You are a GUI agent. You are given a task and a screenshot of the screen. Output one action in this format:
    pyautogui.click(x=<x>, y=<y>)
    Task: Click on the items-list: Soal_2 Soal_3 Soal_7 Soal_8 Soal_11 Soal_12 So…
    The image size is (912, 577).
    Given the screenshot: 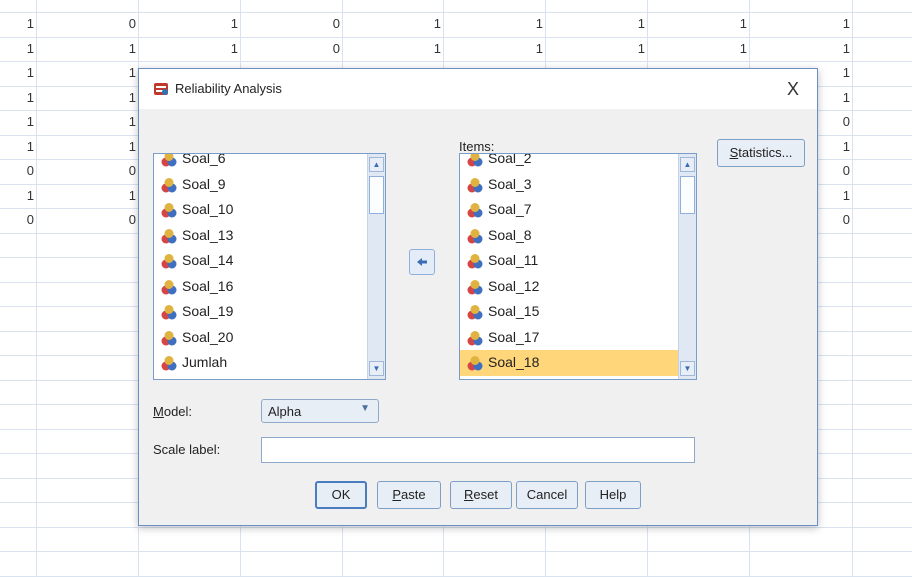 What is the action you would take?
    pyautogui.click(x=578, y=266)
    